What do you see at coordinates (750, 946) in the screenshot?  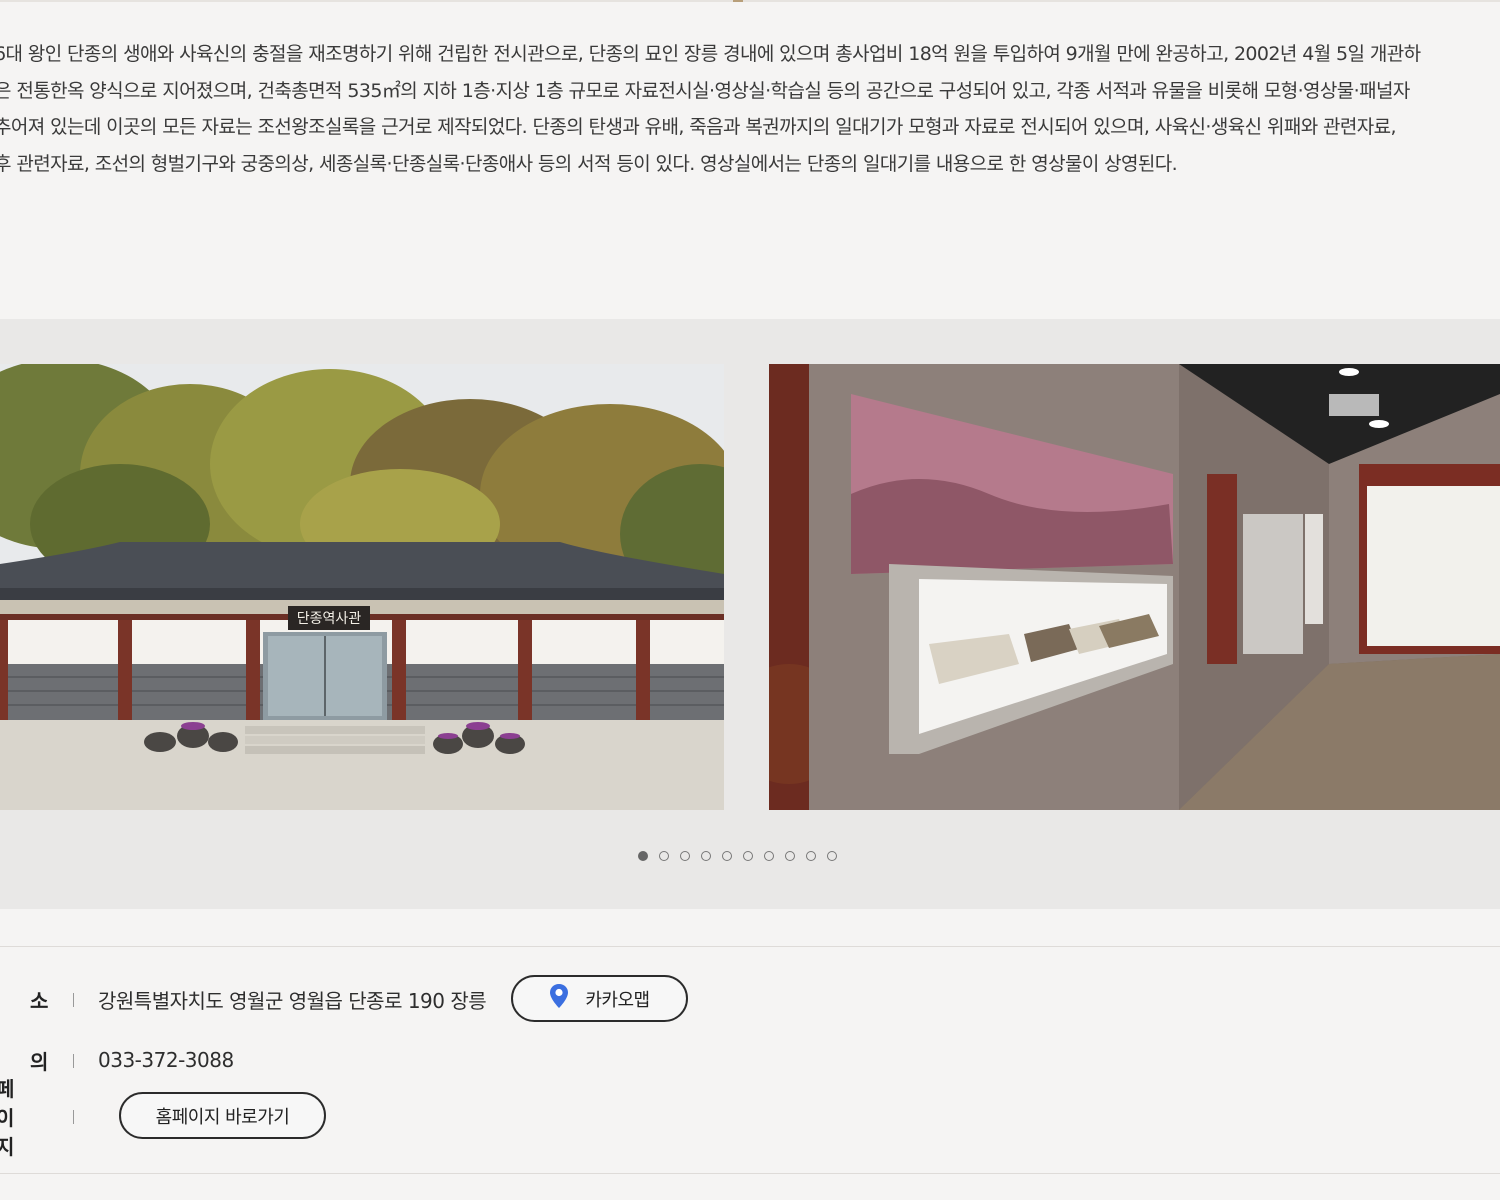 I see `info-divider-top` at bounding box center [750, 946].